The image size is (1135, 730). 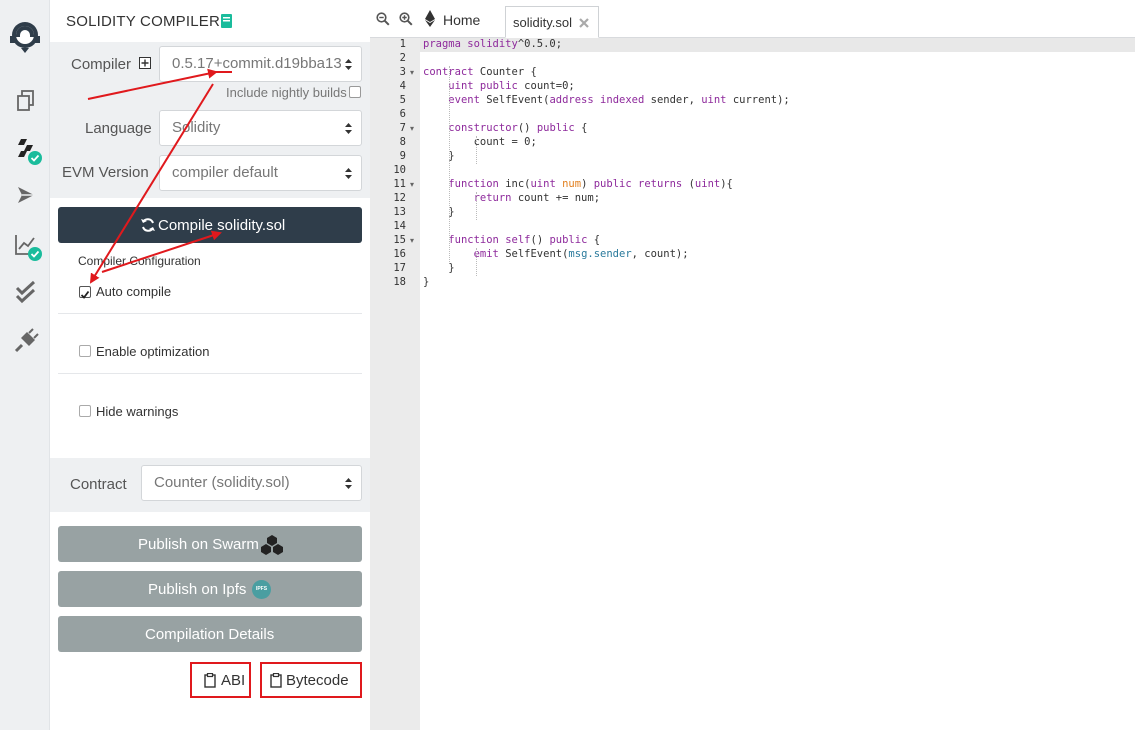 What do you see at coordinates (139, 261) in the screenshot?
I see `compiler-configuration-title: Compiler Configuration` at bounding box center [139, 261].